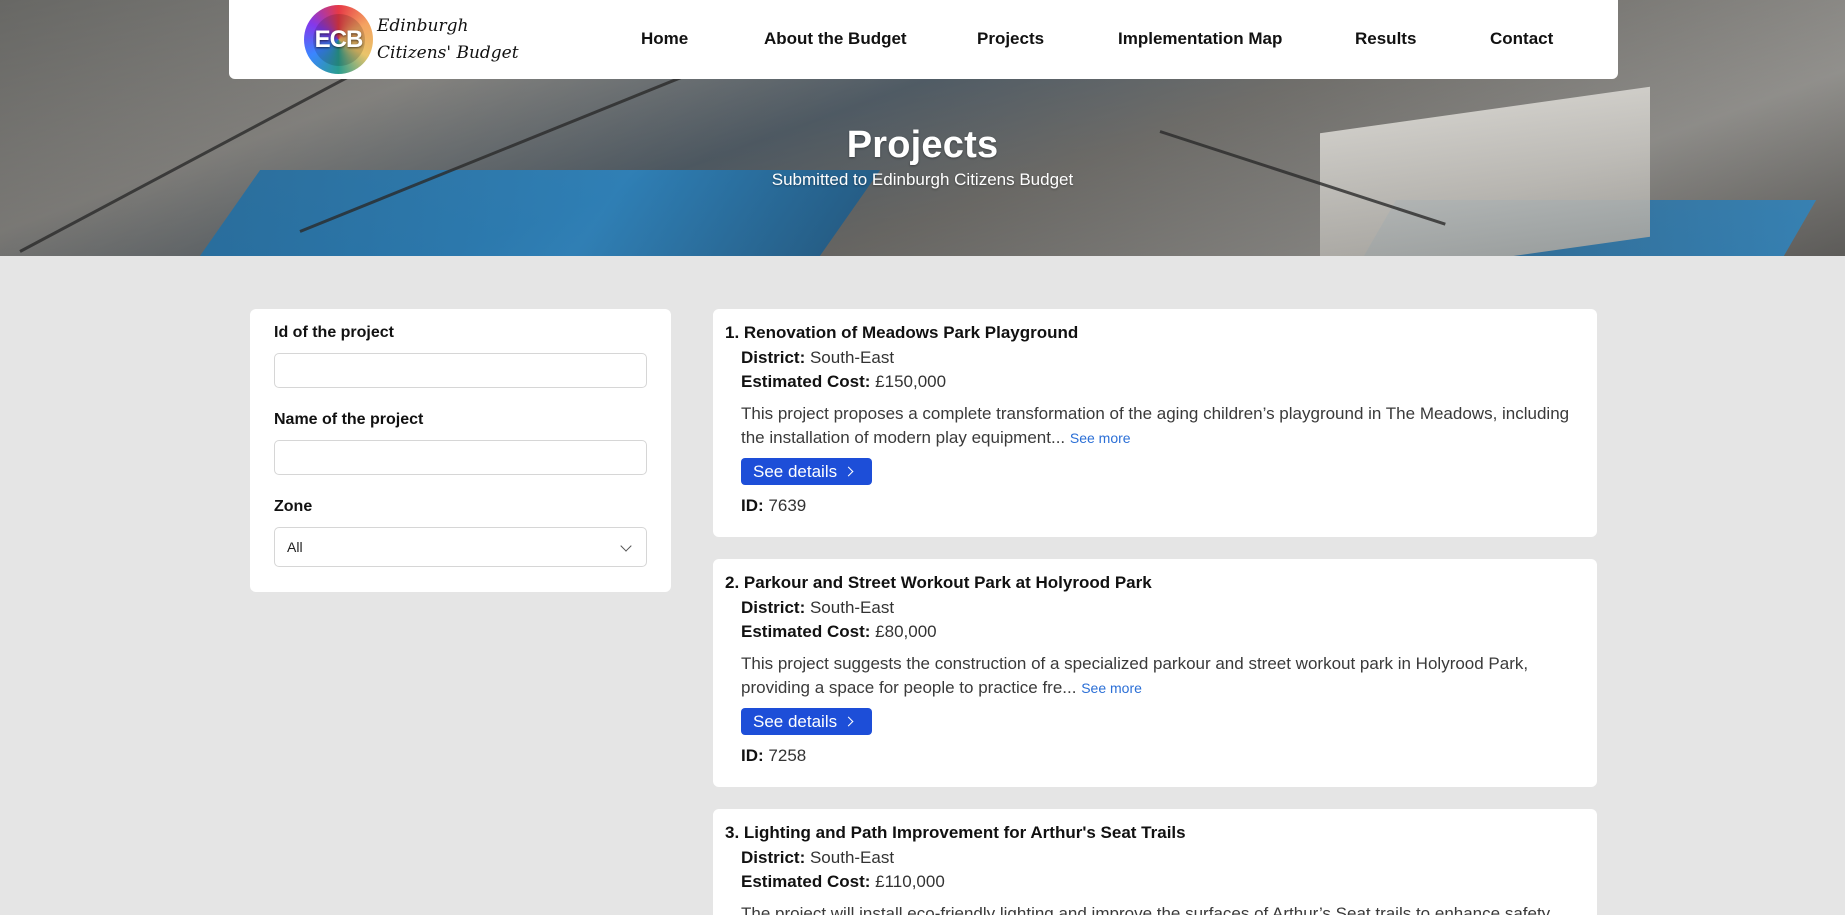  Describe the element at coordinates (1521, 39) in the screenshot. I see `nav-contact: Contact` at that location.